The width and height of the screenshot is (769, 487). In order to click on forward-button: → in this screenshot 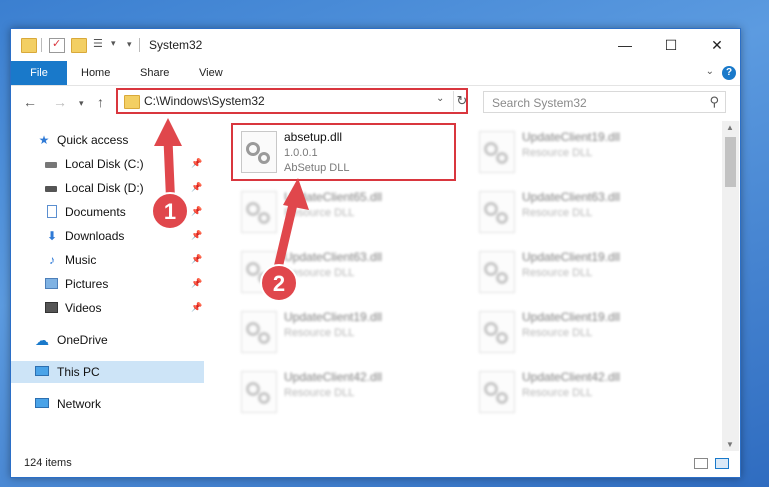, I will do `click(60, 102)`.